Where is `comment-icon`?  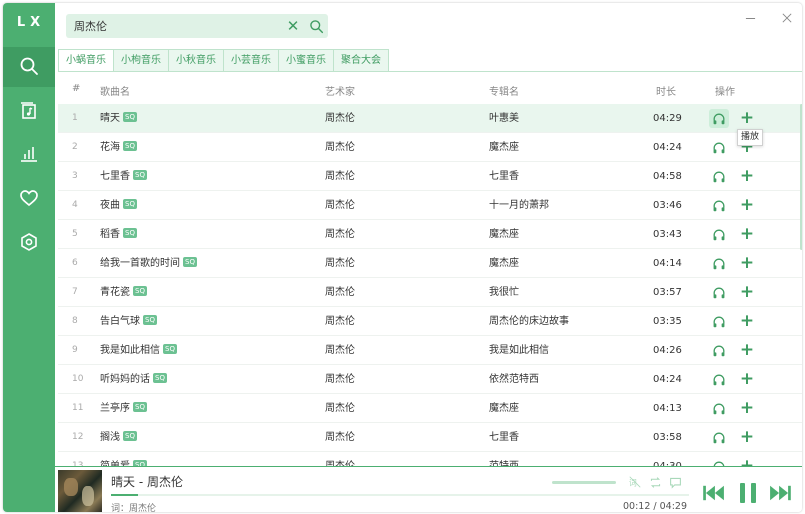
comment-icon is located at coordinates (675, 482).